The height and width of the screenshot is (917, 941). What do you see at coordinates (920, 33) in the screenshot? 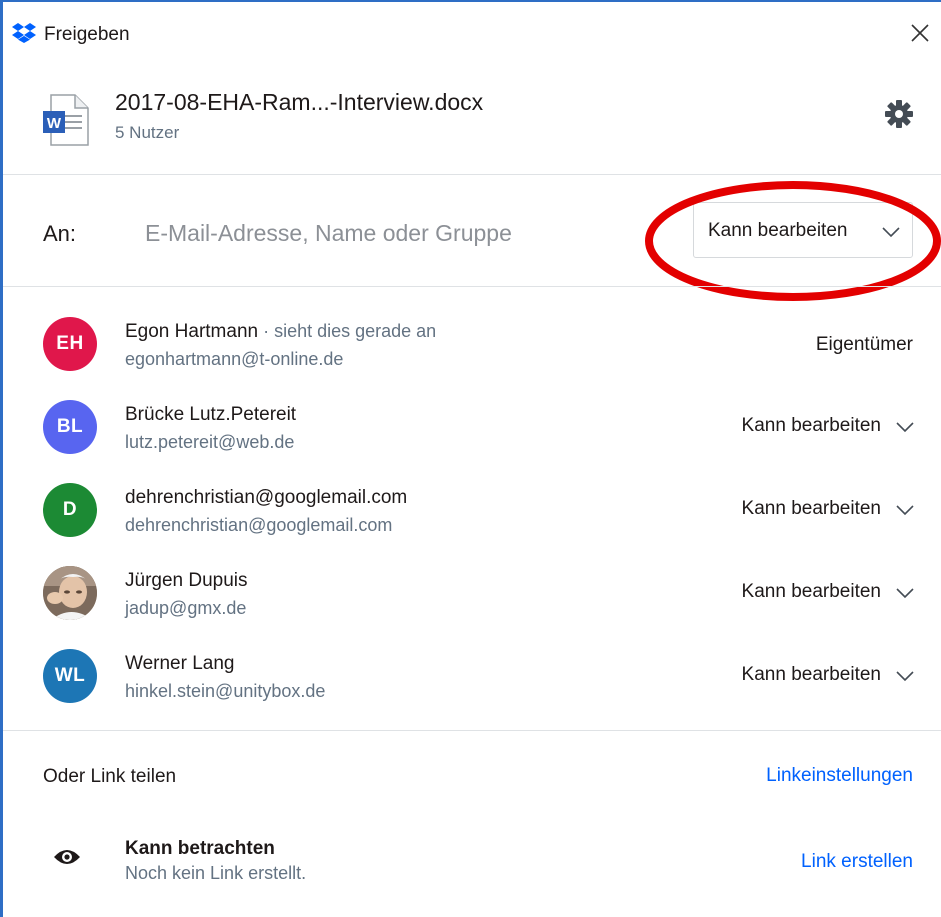
I see `close-icon` at bounding box center [920, 33].